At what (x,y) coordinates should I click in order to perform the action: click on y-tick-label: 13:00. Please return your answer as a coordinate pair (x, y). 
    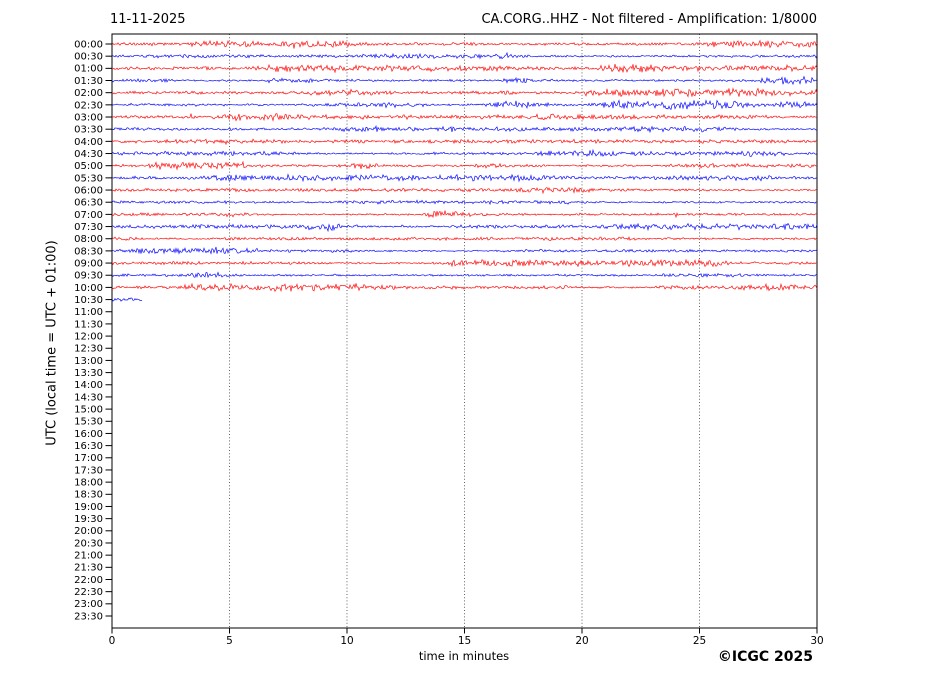
    Looking at the image, I should click on (88, 361).